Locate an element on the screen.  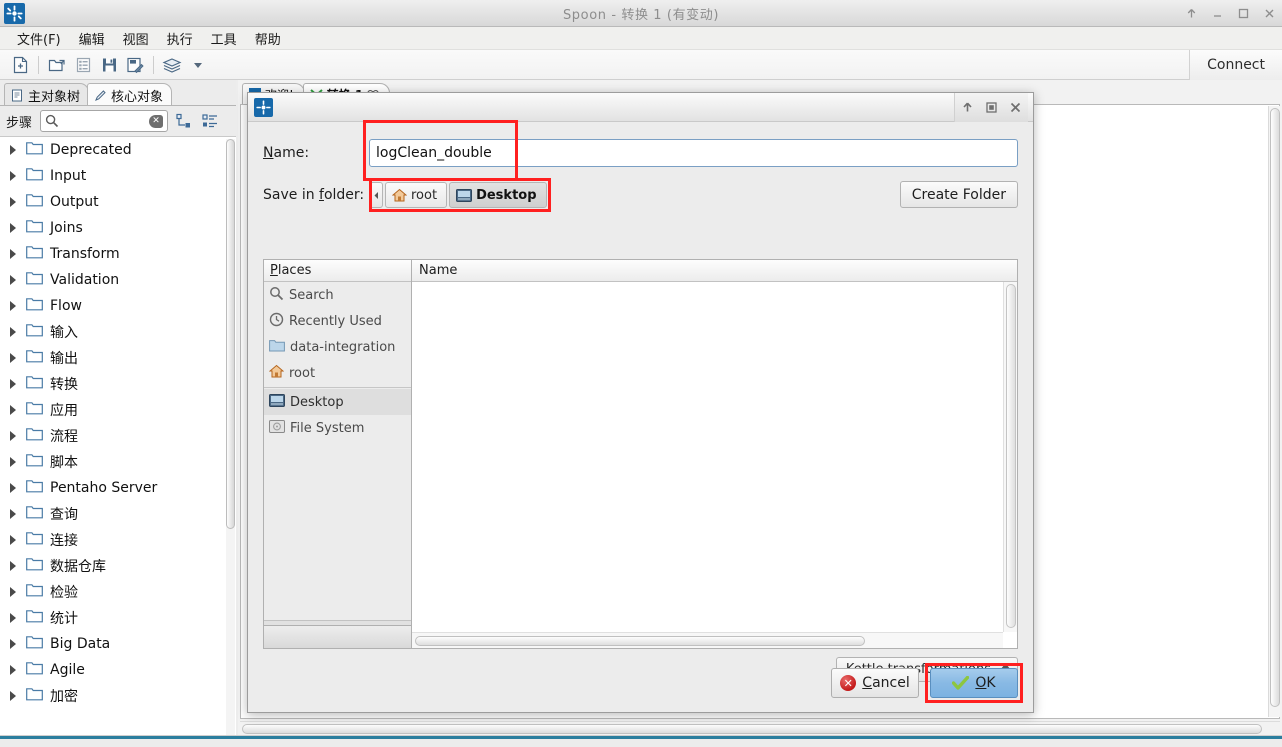
cancel-button: ✕ Cancel is located at coordinates (875, 683).